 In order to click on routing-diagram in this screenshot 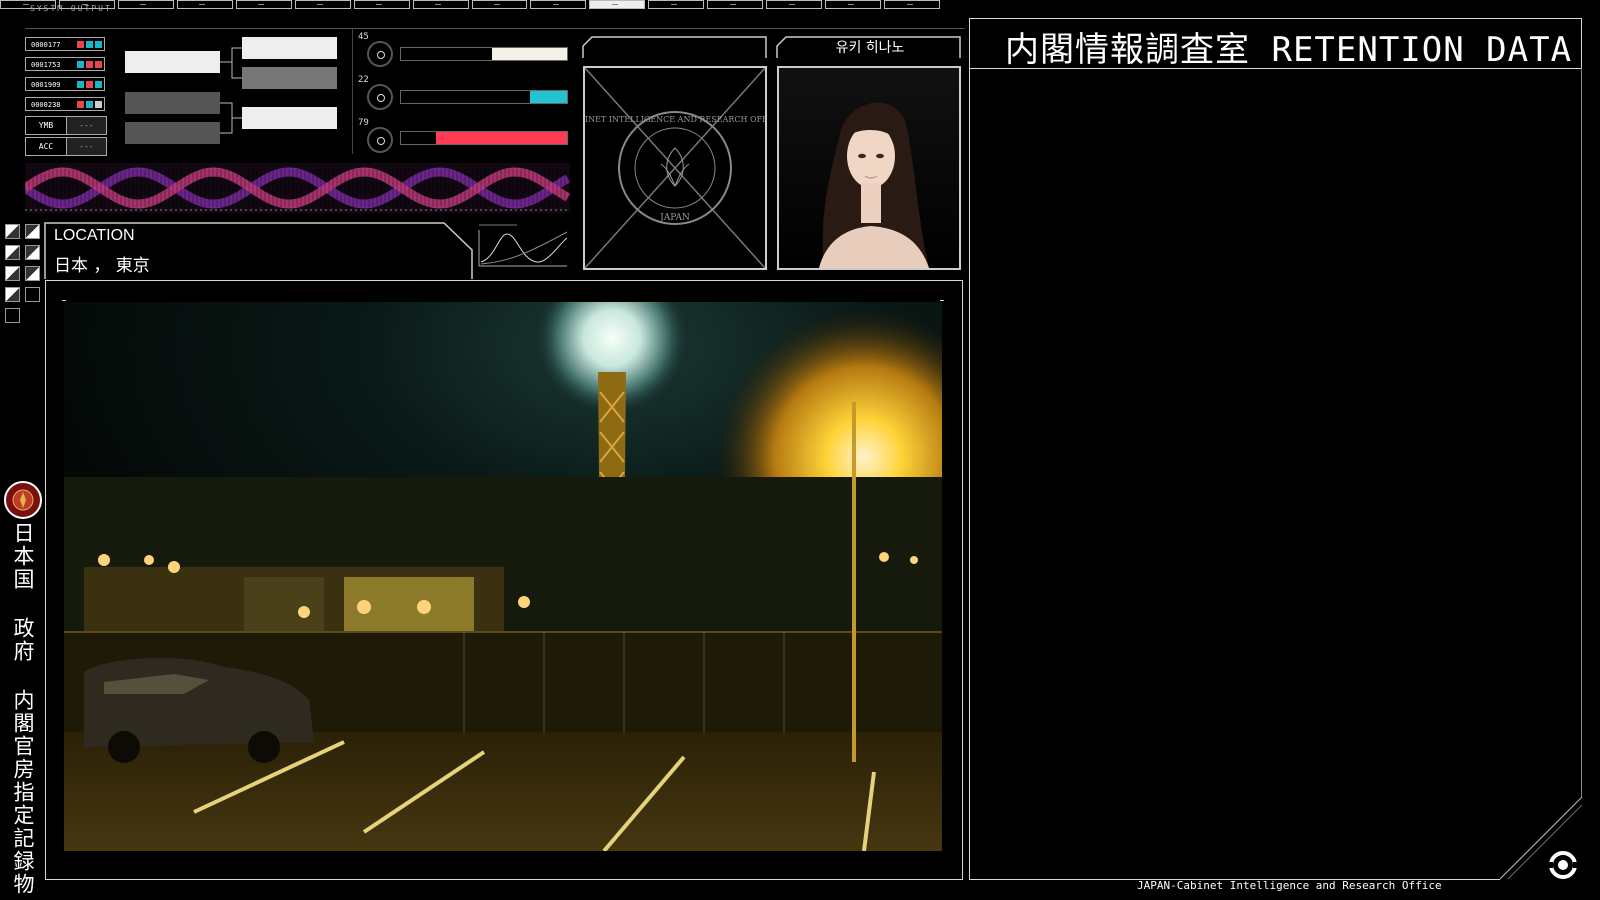, I will do `click(231, 90)`.